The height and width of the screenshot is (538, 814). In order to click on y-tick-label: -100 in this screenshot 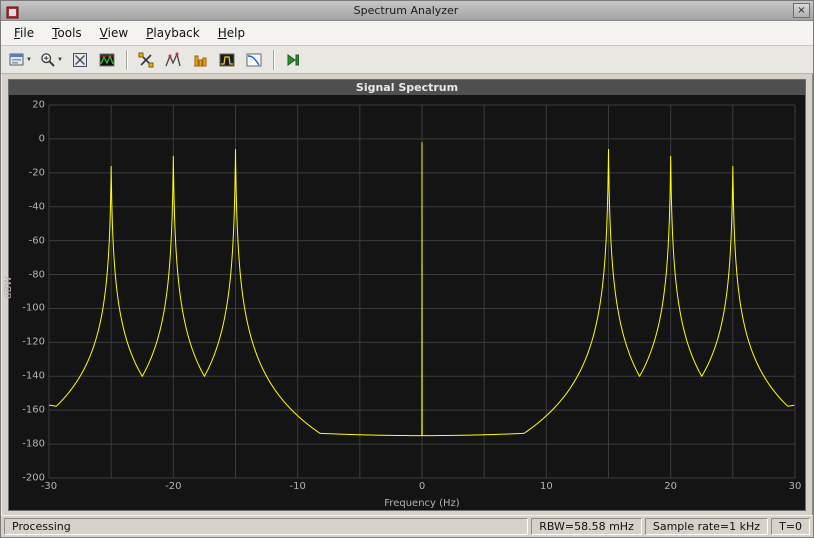, I will do `click(33, 308)`.